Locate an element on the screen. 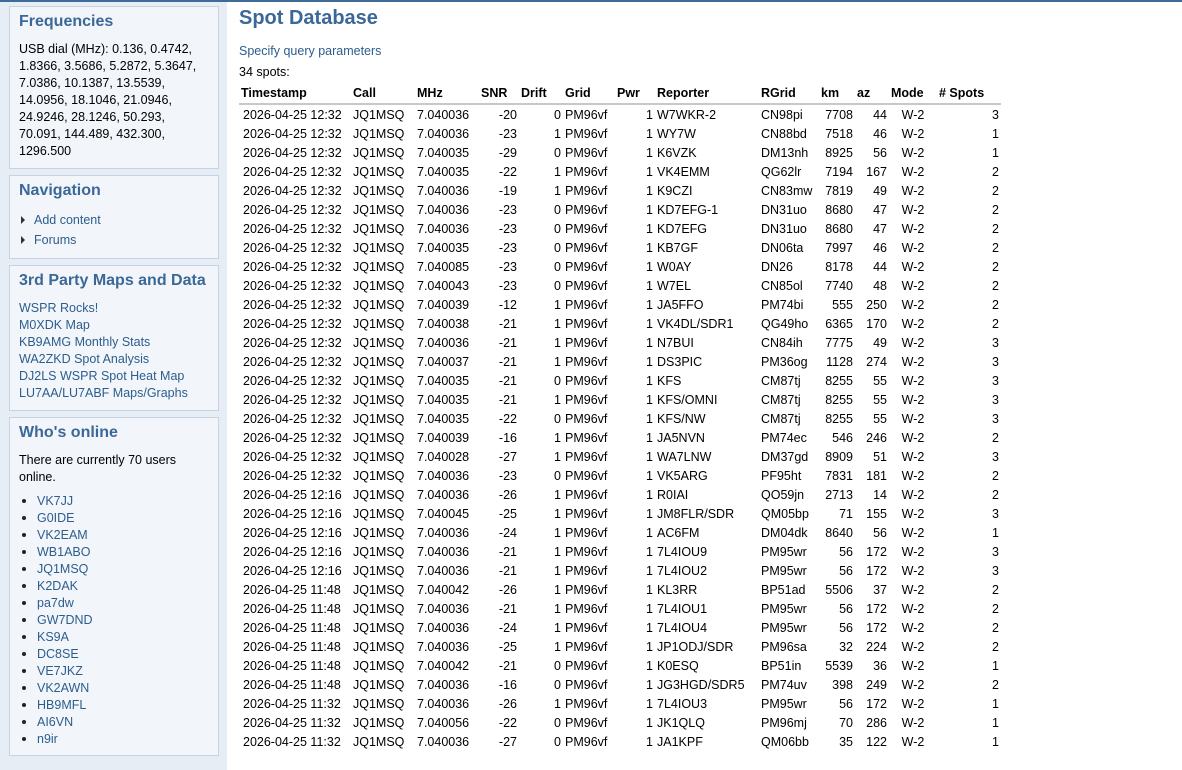 The height and width of the screenshot is (770, 1182). online-user: K2DAK is located at coordinates (114, 585).